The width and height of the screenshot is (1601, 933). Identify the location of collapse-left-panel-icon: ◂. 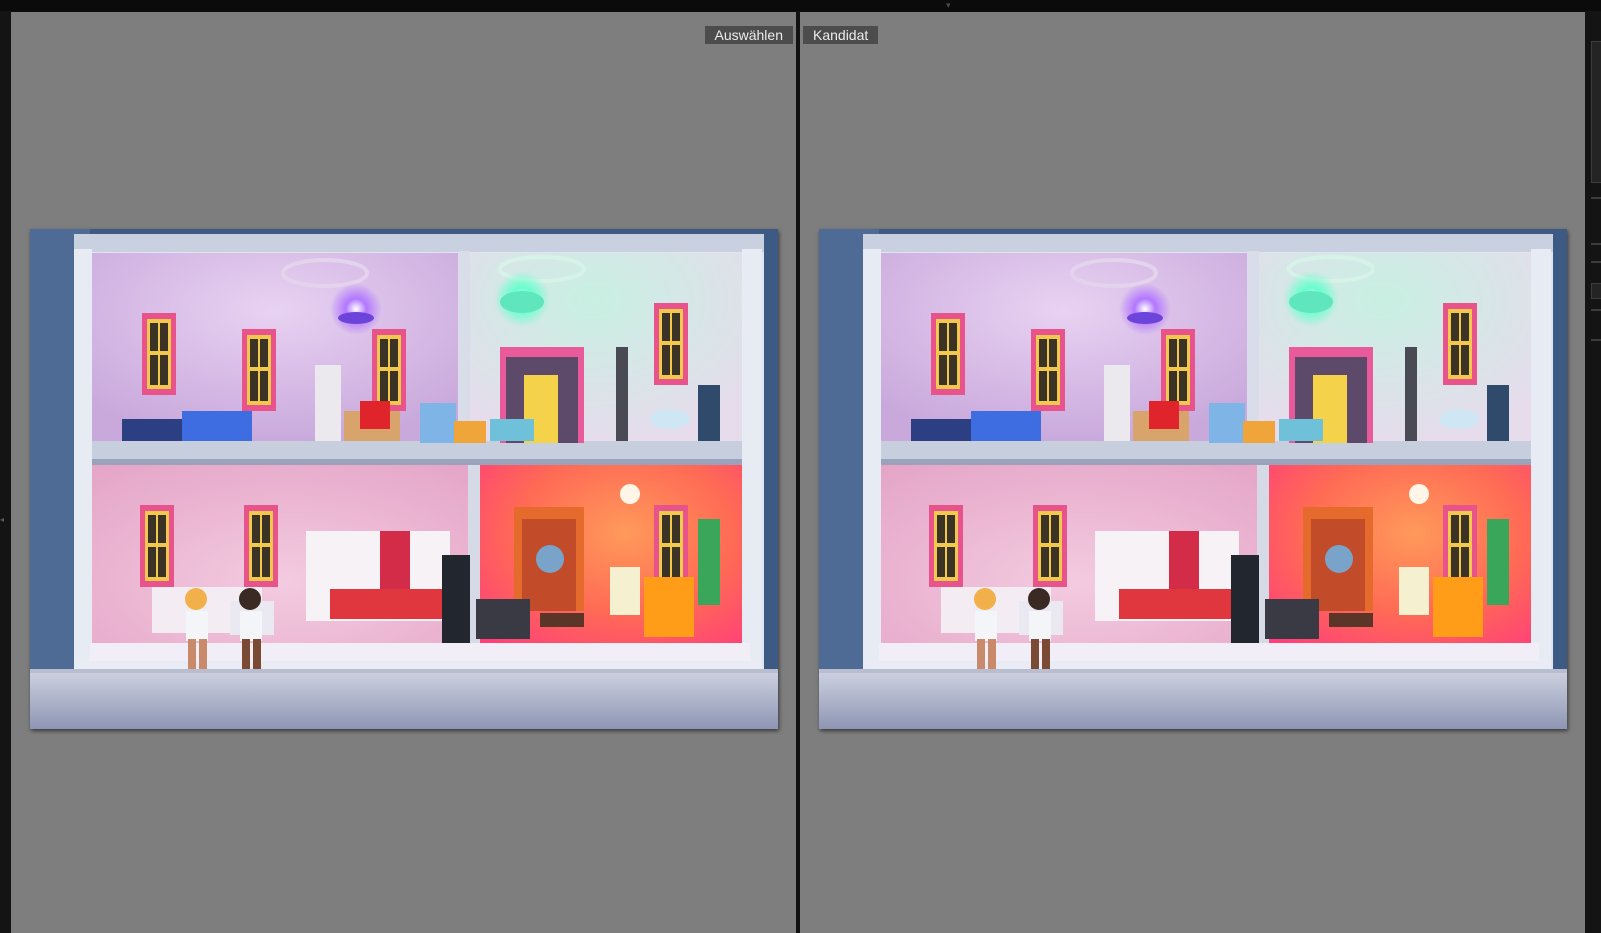
(2, 520).